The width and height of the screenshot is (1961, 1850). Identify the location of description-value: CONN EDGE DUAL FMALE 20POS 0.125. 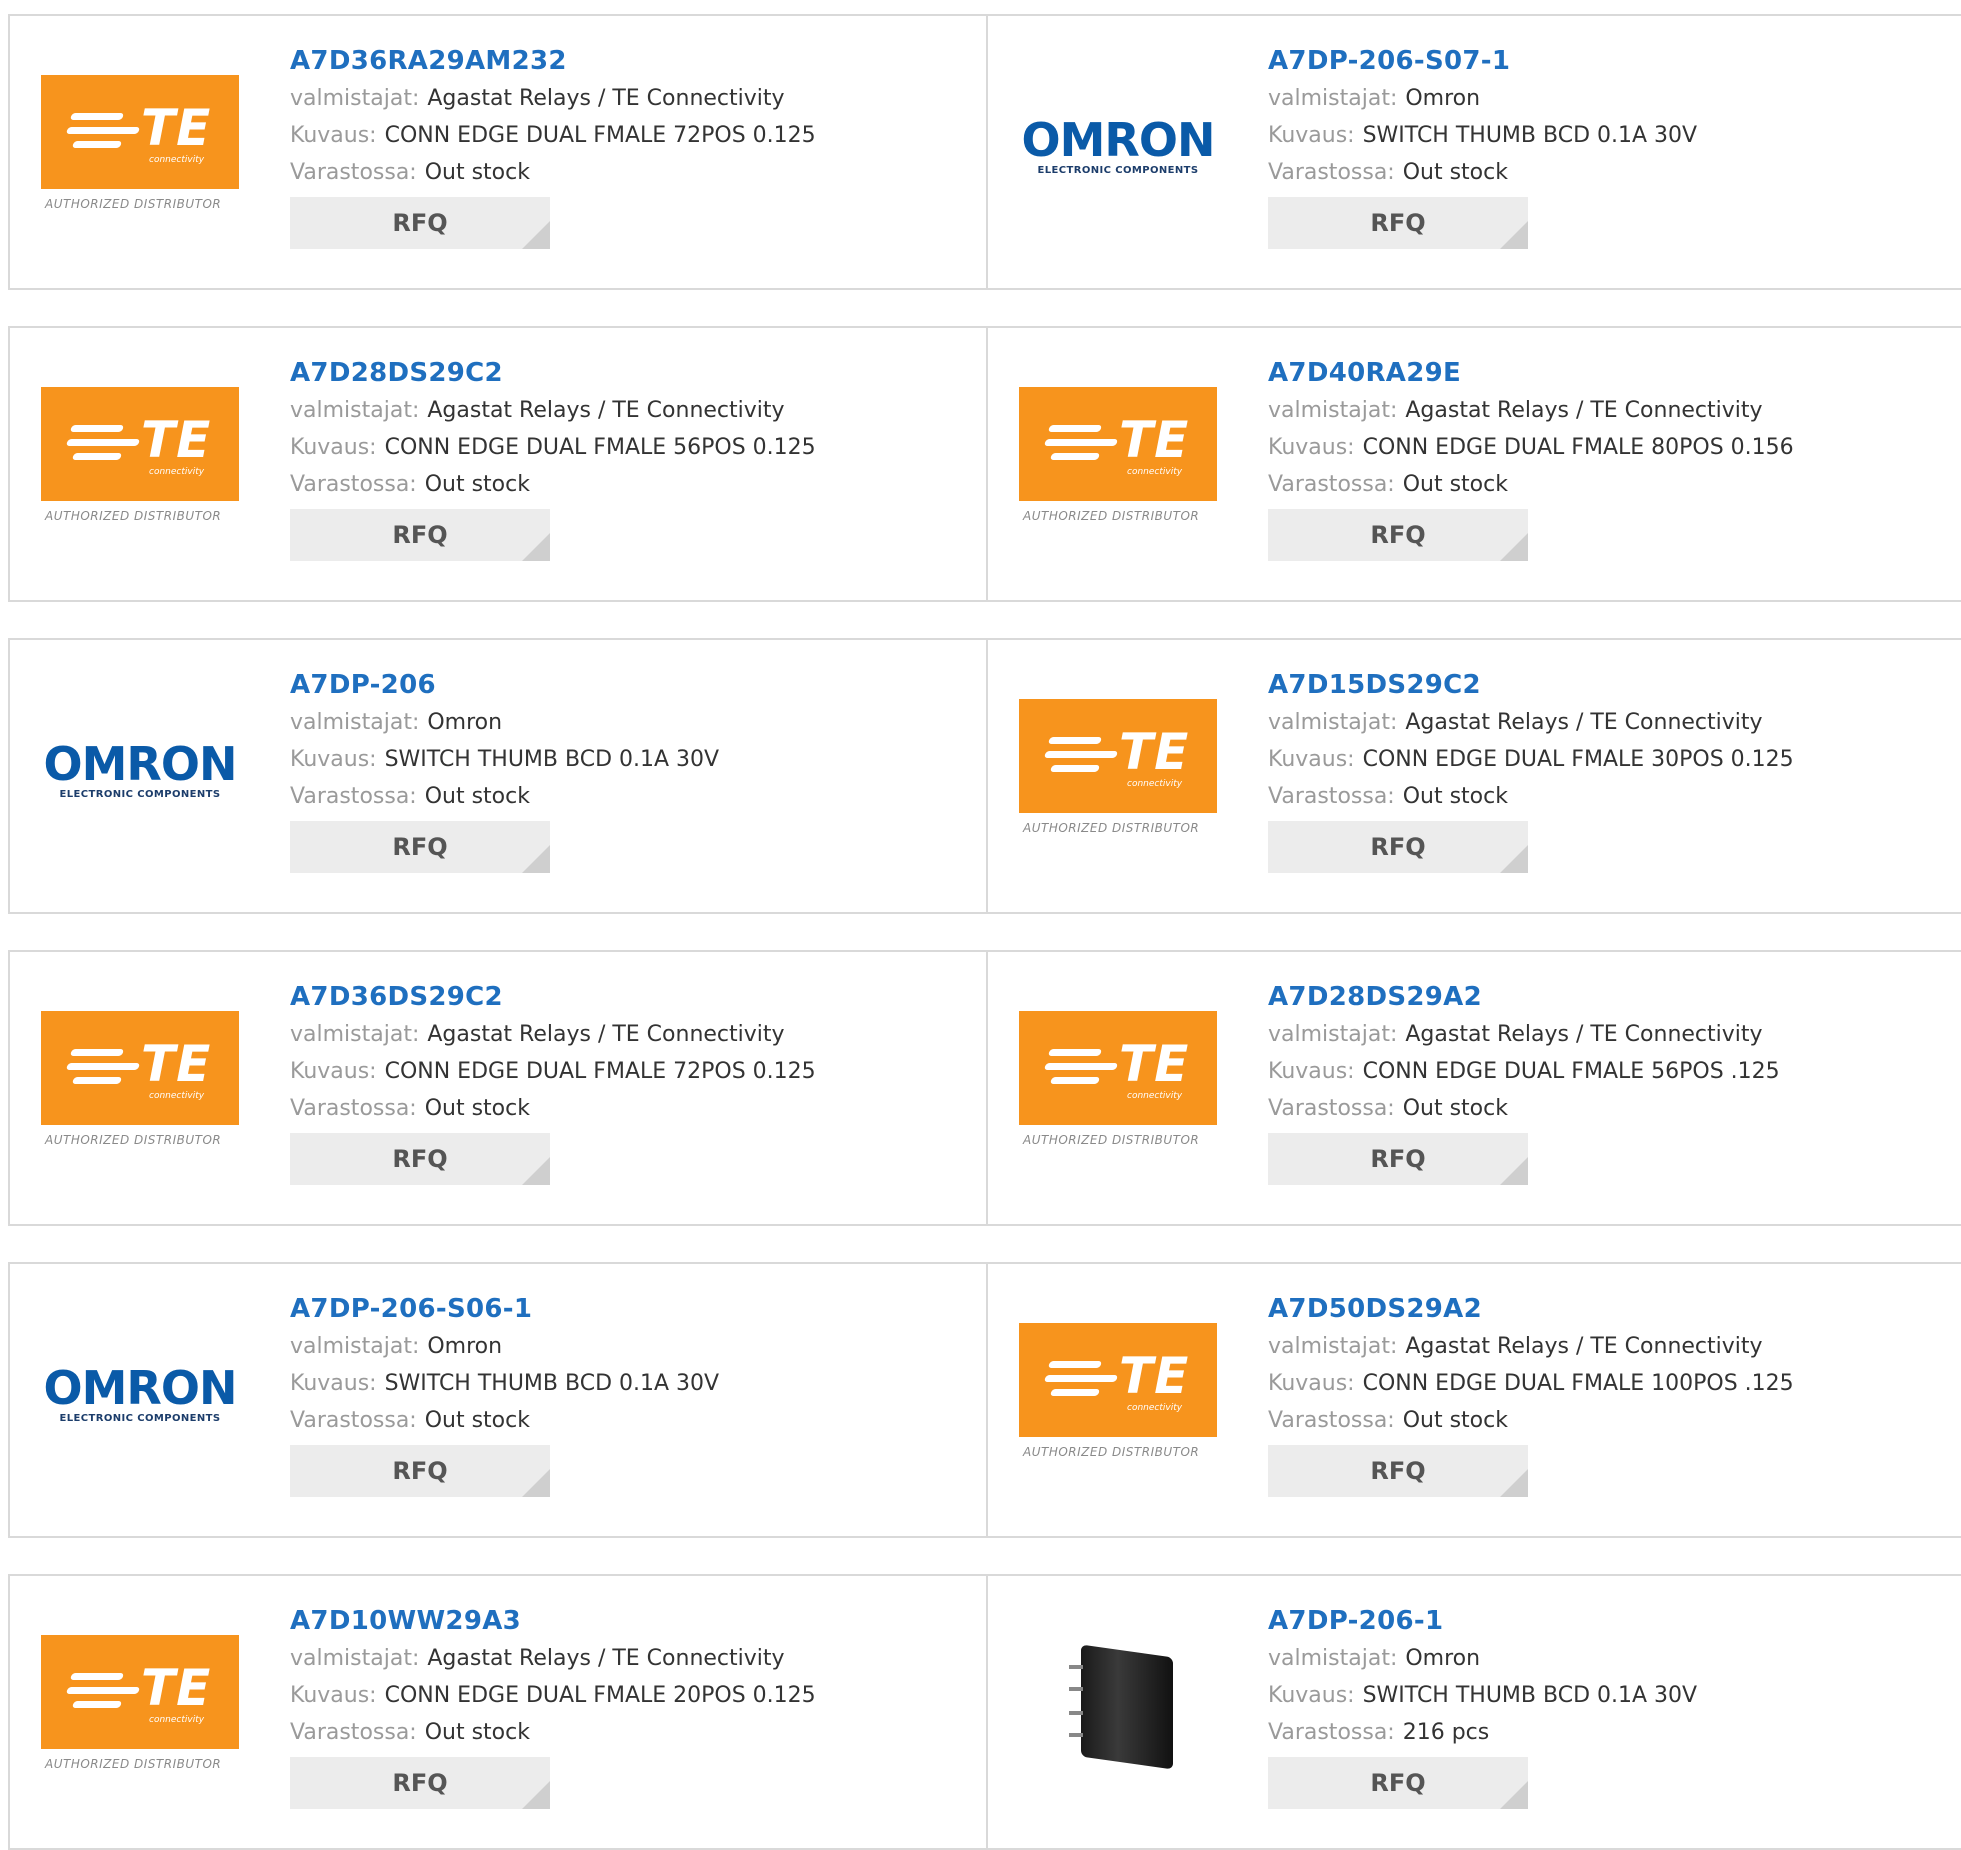
(600, 1695).